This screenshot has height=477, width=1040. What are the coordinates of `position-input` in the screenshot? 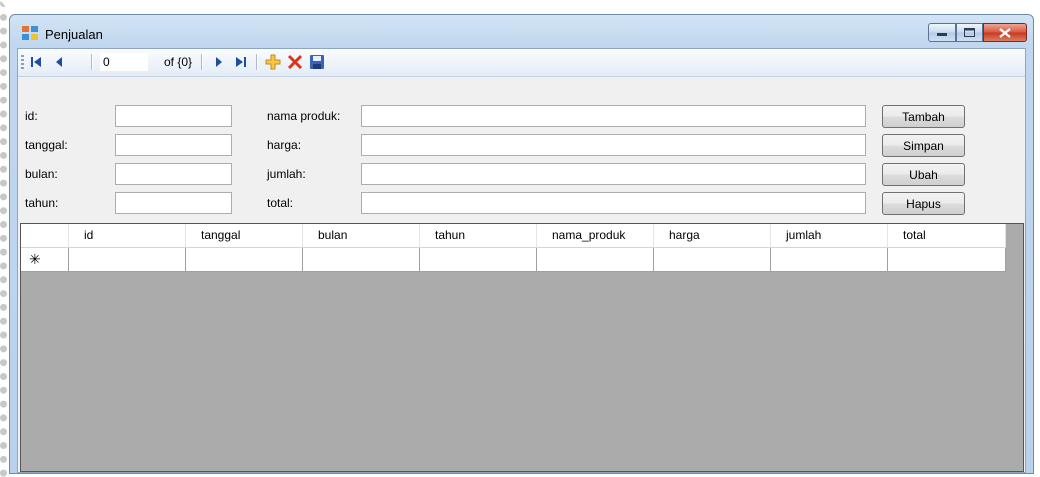 It's located at (124, 62).